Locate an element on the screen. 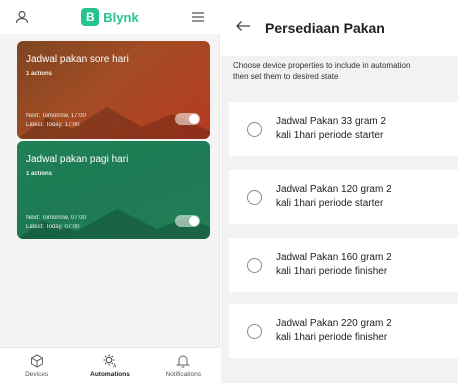 The height and width of the screenshot is (383, 458). logo-text: Blynk is located at coordinates (121, 17).